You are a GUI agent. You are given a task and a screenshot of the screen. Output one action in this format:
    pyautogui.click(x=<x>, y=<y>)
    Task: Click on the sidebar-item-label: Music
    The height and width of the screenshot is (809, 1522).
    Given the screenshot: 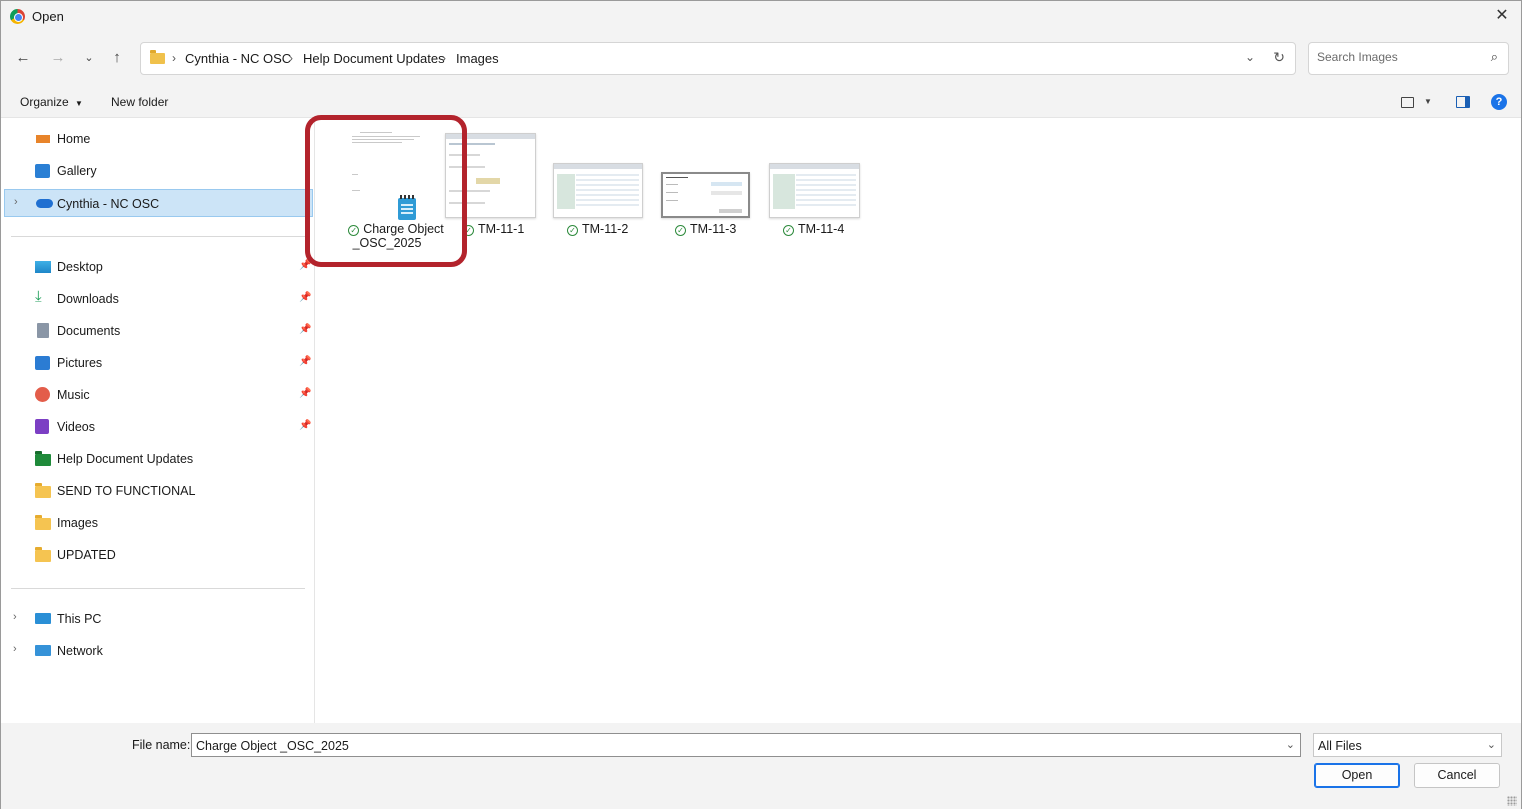 What is the action you would take?
    pyautogui.click(x=73, y=395)
    